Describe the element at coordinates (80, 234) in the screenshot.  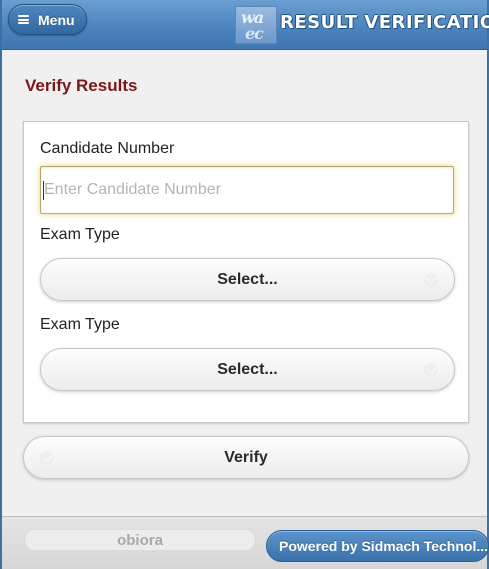
I see `exam-type-label-1: Exam Type` at that location.